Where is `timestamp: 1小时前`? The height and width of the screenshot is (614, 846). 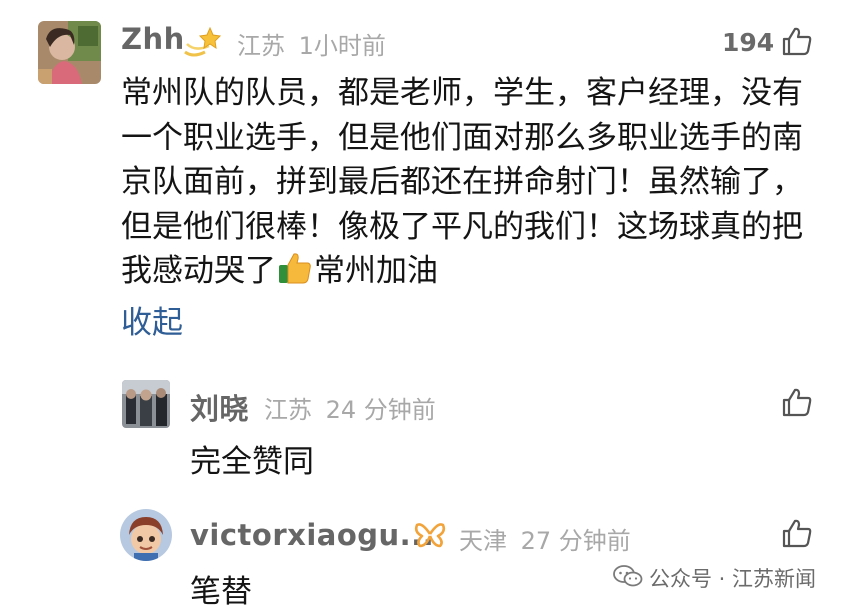
timestamp: 1小时前 is located at coordinates (342, 46).